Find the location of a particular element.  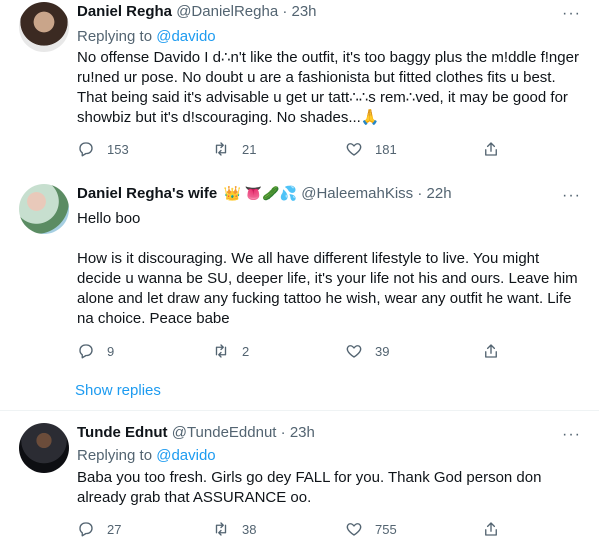

tweet-header: Tunde Ednut @TundeEddnut · 23h is located at coordinates (318, 434).